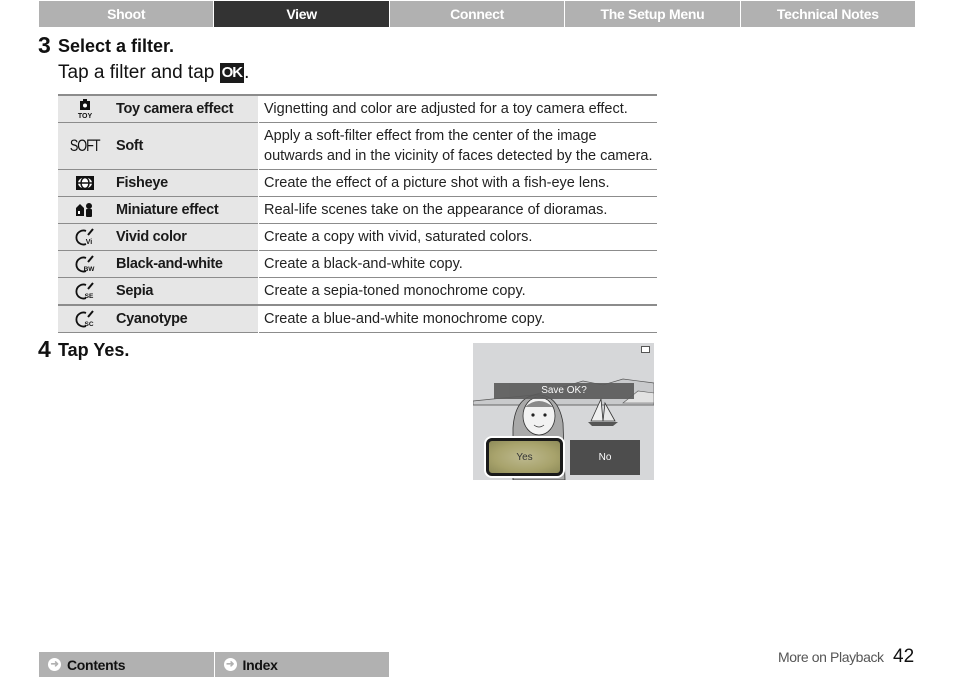 The image size is (954, 677). Describe the element at coordinates (85, 183) in the screenshot. I see `fisheye-icon` at that location.